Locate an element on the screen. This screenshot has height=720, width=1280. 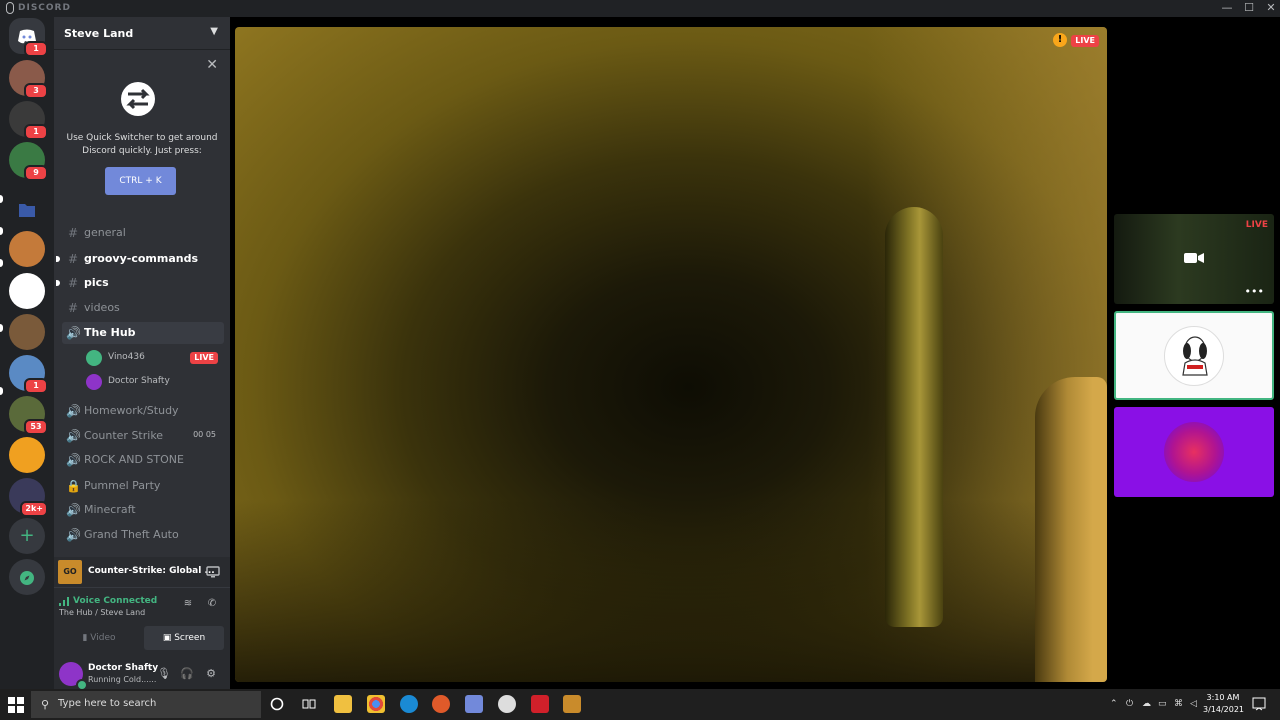
plus-icon: + is located at coordinates (27, 535).